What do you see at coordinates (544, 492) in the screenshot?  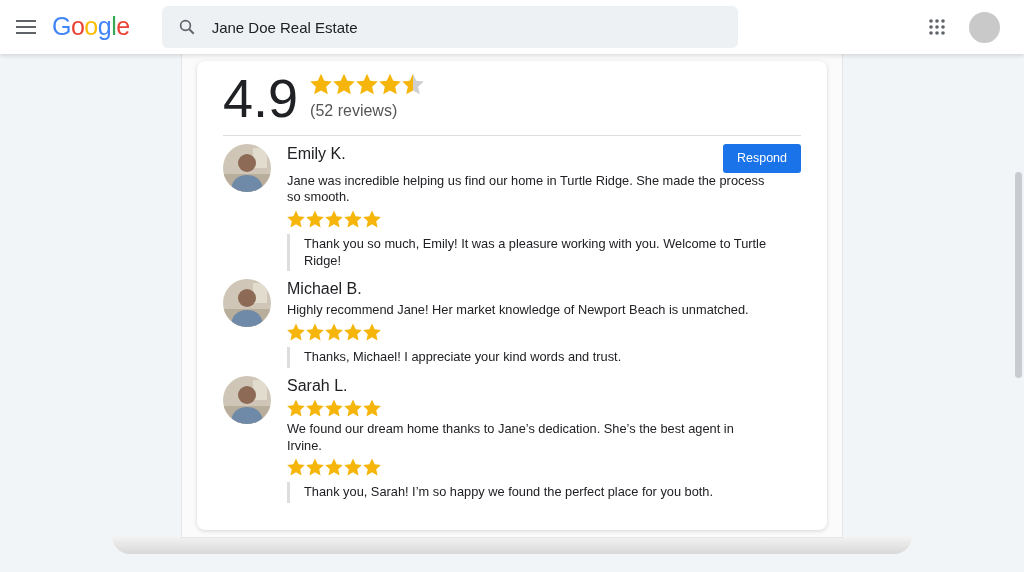 I see `owner-reply: Thank you, Sarah! I’m so happy we found the perfect place for you both.` at bounding box center [544, 492].